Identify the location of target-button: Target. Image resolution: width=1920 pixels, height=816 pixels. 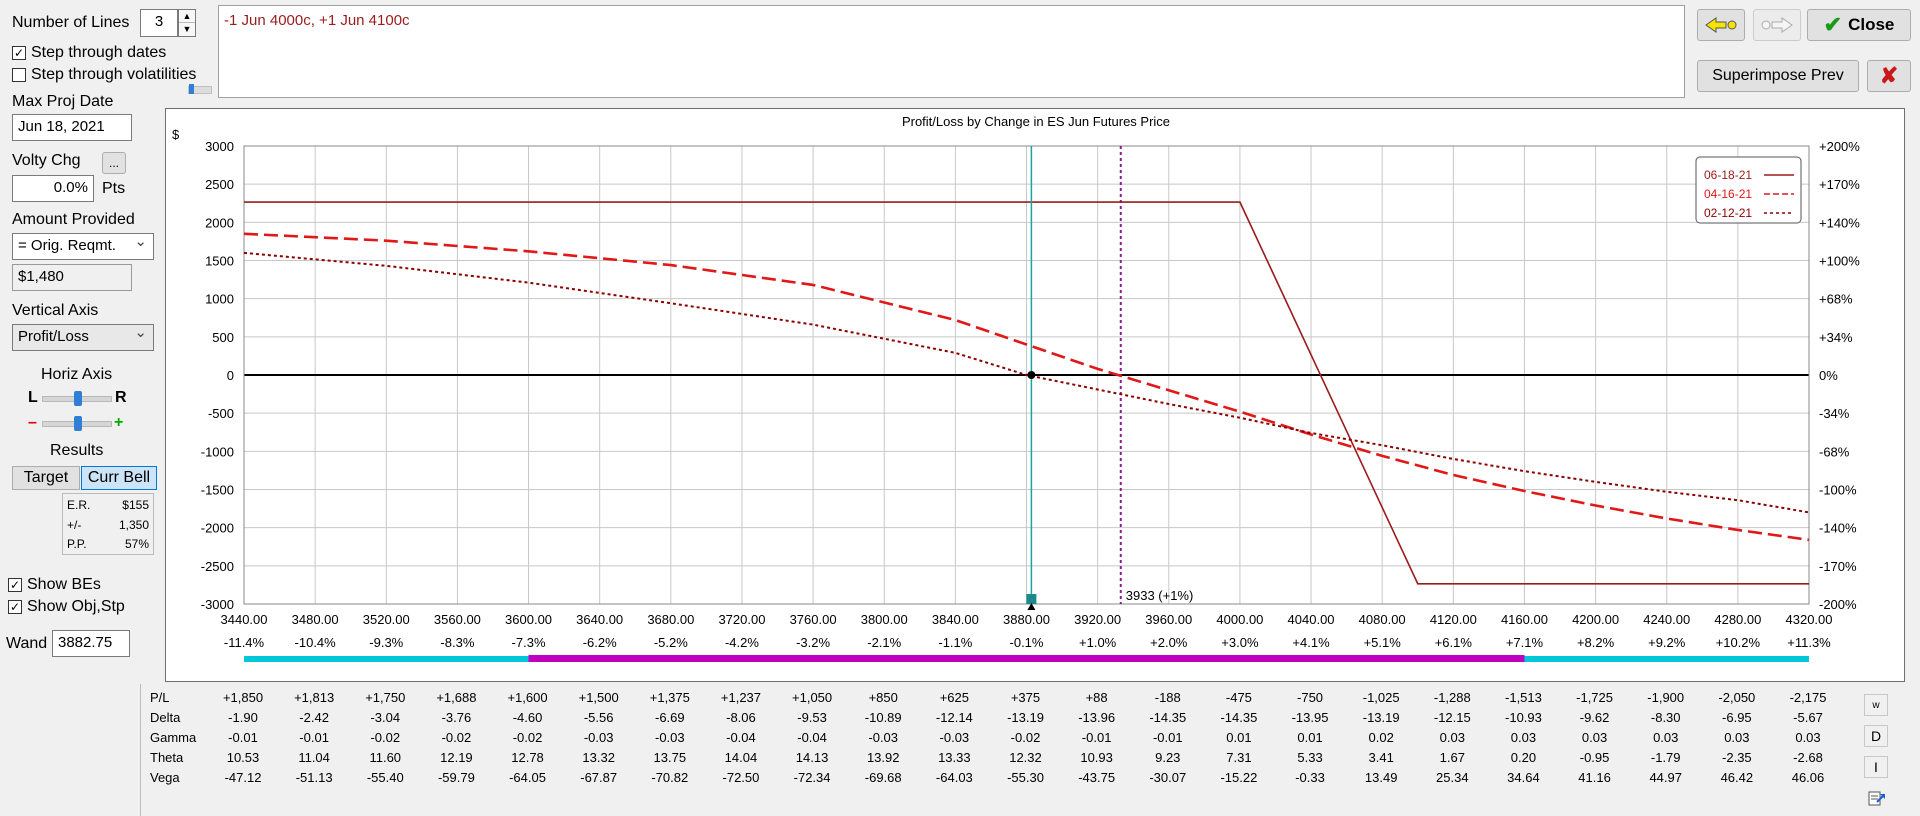
(46, 478).